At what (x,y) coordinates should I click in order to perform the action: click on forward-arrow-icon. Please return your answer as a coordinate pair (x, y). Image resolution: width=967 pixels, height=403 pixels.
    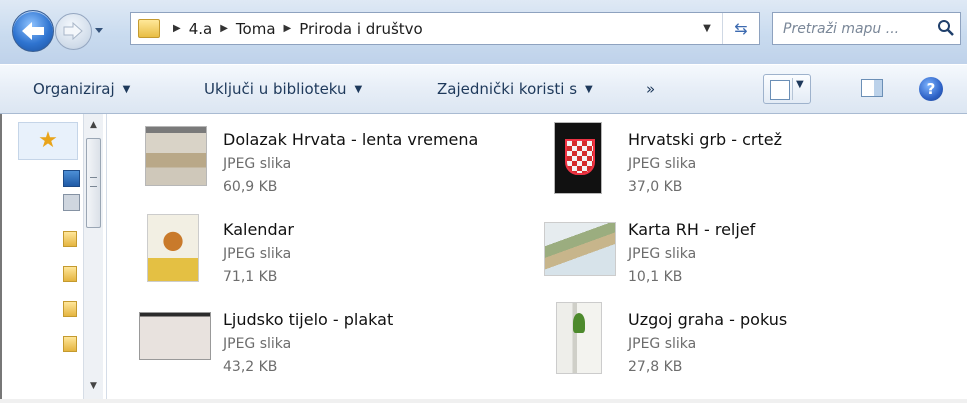
    Looking at the image, I should click on (73, 31).